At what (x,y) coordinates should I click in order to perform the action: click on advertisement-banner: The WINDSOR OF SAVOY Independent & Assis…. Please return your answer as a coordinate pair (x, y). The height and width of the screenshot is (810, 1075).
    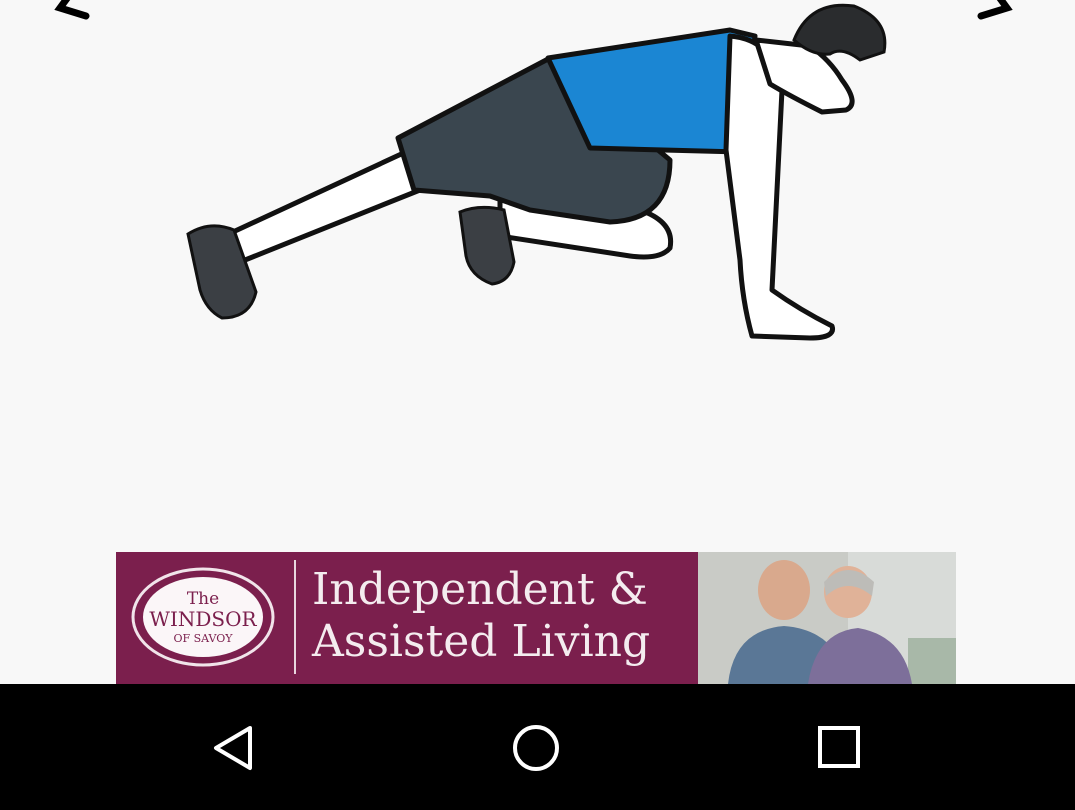
    Looking at the image, I should click on (536, 618).